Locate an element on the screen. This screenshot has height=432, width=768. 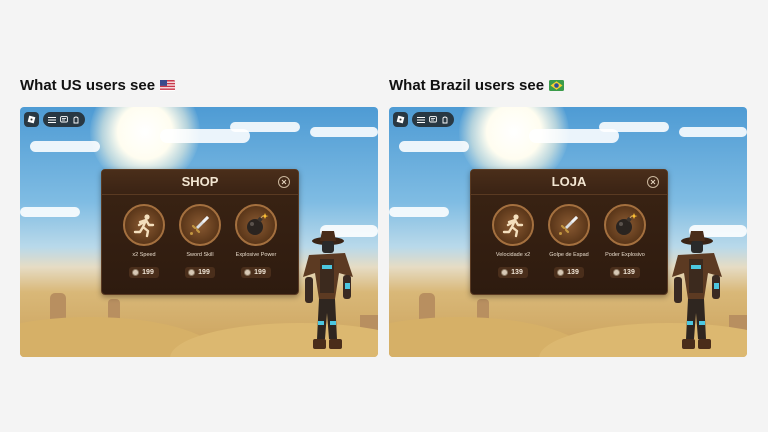
shop-header: SHOP is located at coordinates (200, 182).